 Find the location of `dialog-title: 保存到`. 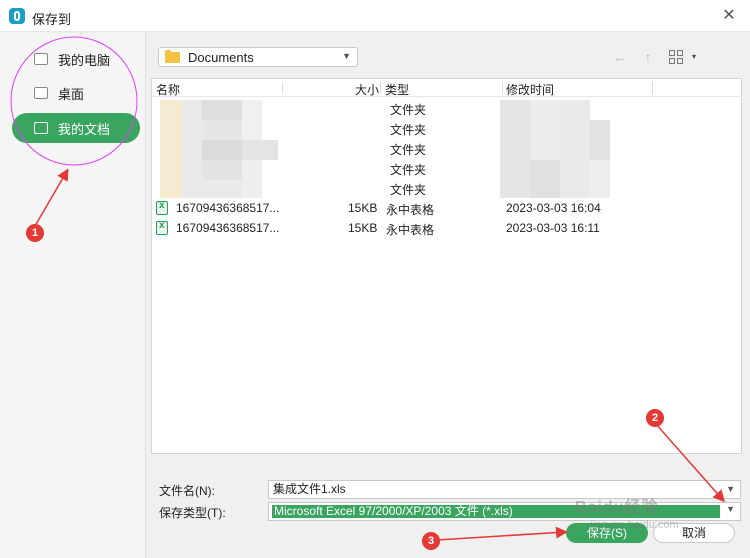

dialog-title: 保存到 is located at coordinates (52, 19).